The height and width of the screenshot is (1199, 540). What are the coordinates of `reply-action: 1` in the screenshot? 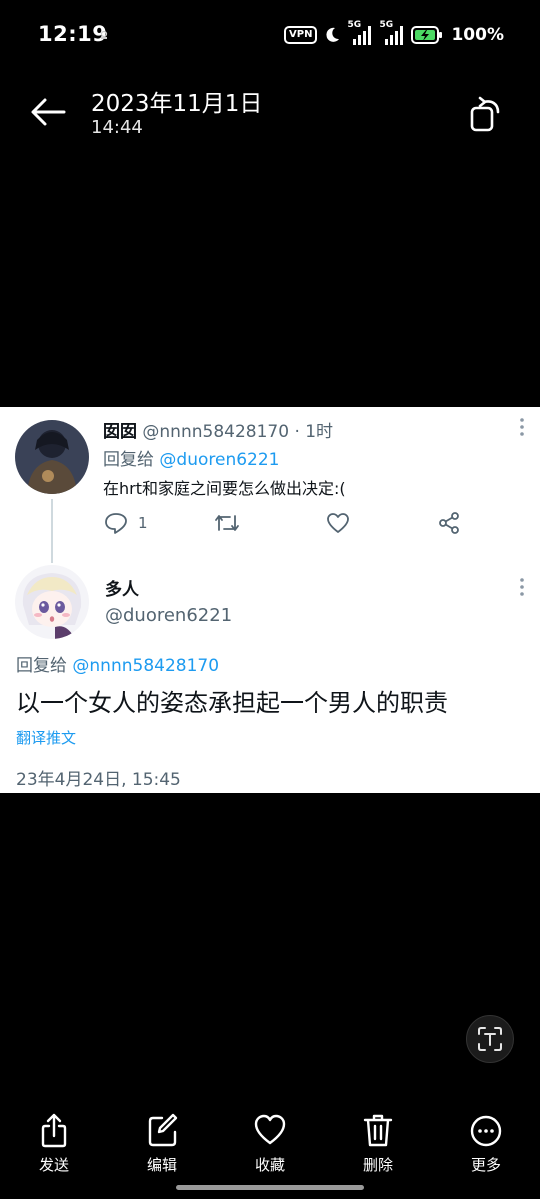 It's located at (126, 523).